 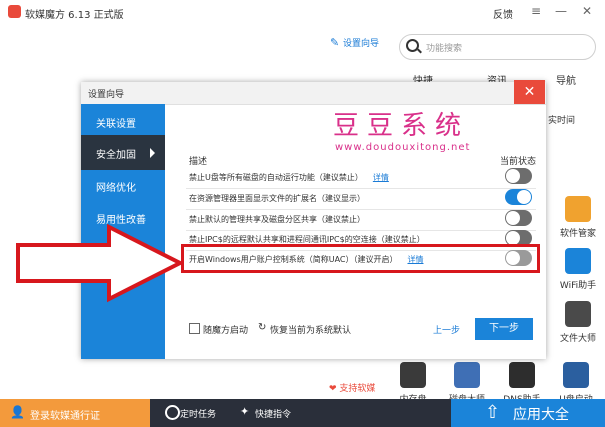 I want to click on user-icon: 👤, so click(x=17, y=412).